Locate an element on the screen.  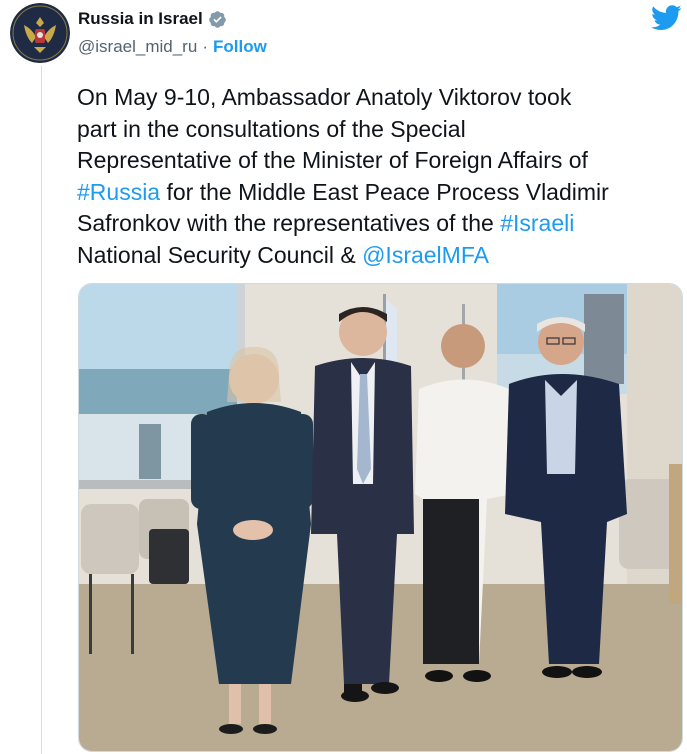
coat-of-arms-icon is located at coordinates (40, 33).